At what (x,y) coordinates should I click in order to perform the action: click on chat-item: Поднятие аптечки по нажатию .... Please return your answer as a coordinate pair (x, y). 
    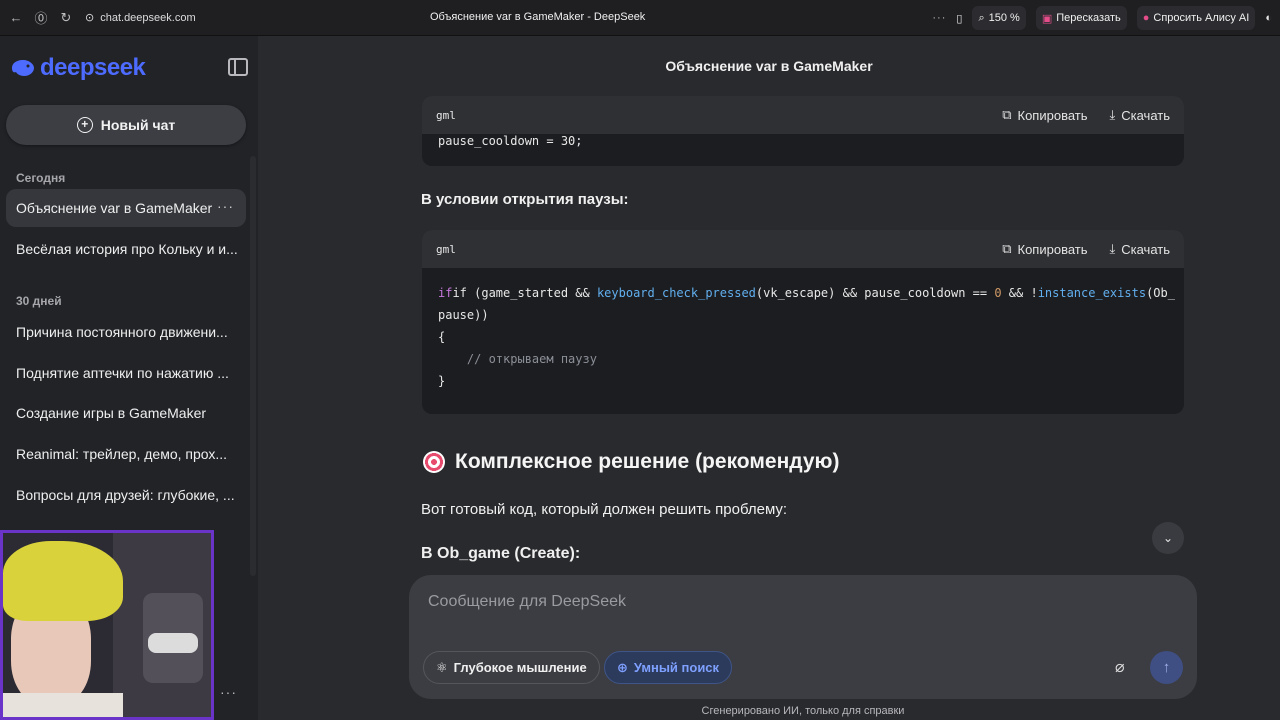
    Looking at the image, I should click on (126, 373).